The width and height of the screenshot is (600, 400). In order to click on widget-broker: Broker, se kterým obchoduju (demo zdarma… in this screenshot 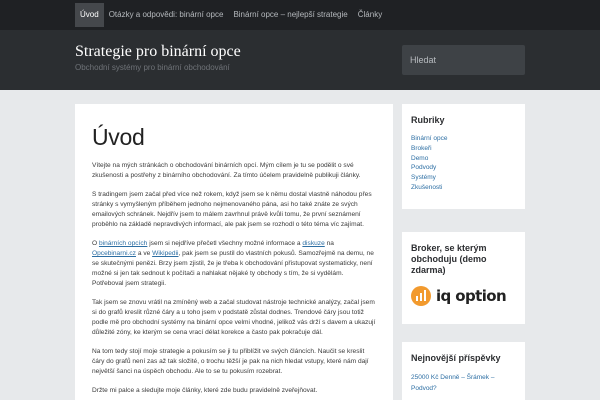, I will do `click(463, 278)`.